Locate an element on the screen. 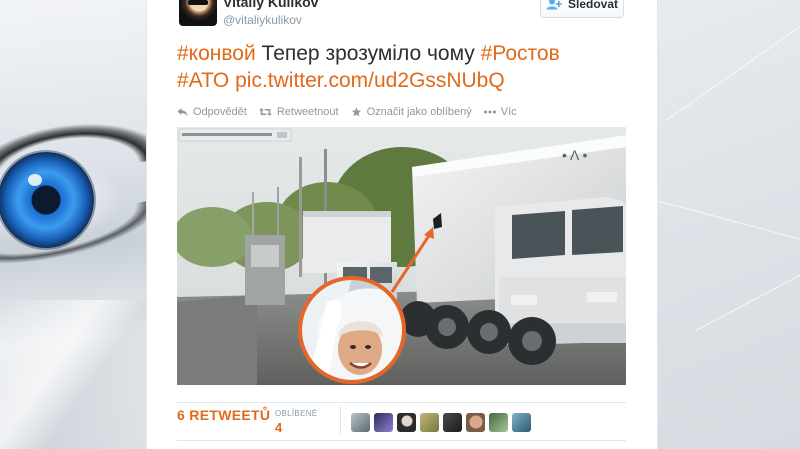 The image size is (800, 449). reply-button: Odpovědět is located at coordinates (212, 112).